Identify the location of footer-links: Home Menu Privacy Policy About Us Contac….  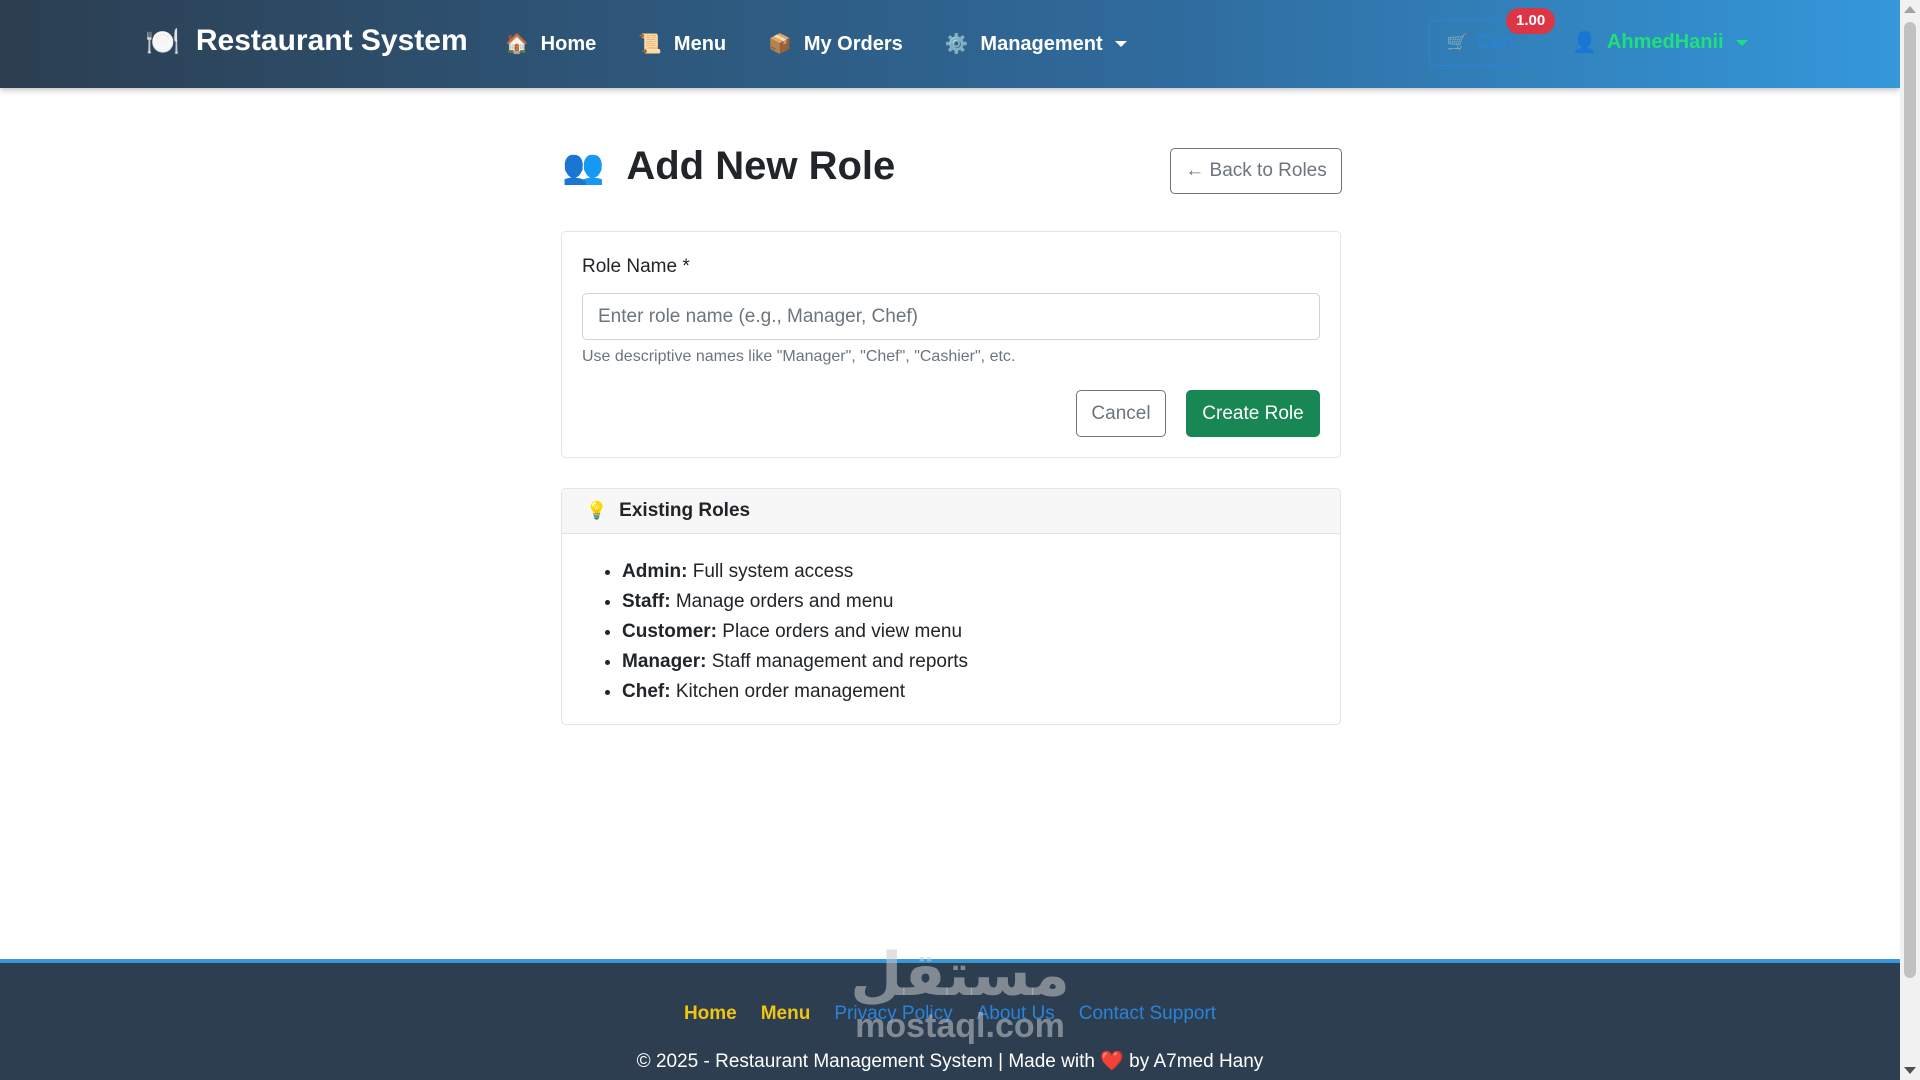
(950, 1014).